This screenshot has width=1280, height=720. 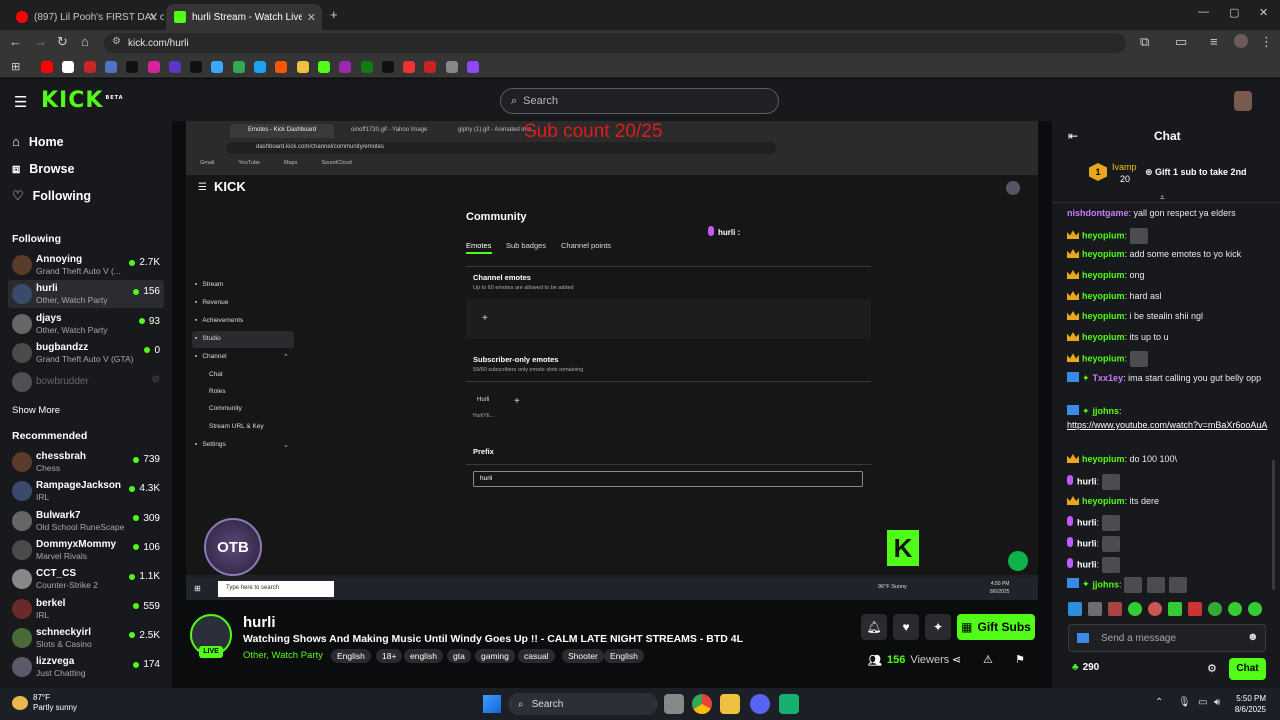 I want to click on chat-scrollbar, so click(x=1273, y=525).